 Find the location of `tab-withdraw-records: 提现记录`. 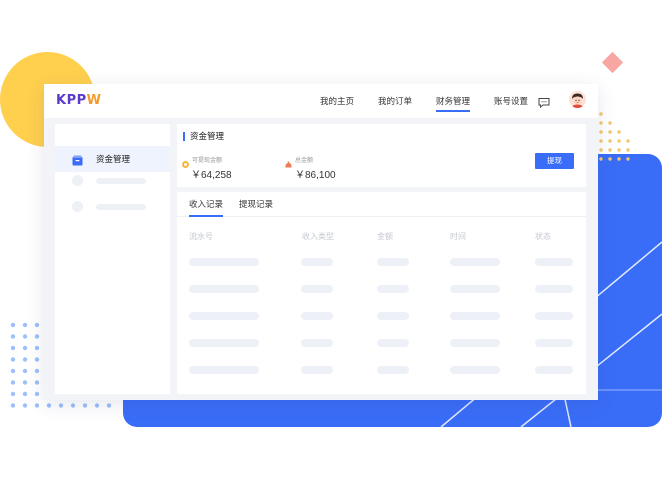

tab-withdraw-records: 提现记录 is located at coordinates (256, 204).